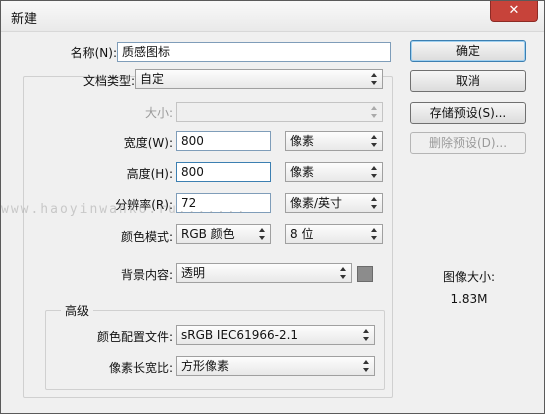 This screenshot has height=414, width=545. I want to click on pixel-aspect-select: 方形像素, so click(275, 366).